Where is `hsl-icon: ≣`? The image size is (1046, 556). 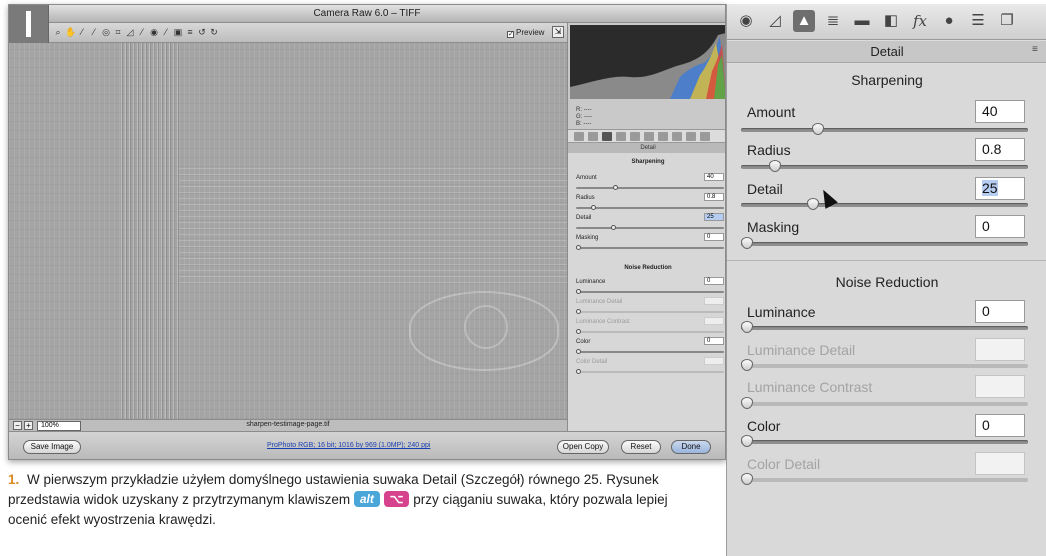 hsl-icon: ≣ is located at coordinates (833, 21).